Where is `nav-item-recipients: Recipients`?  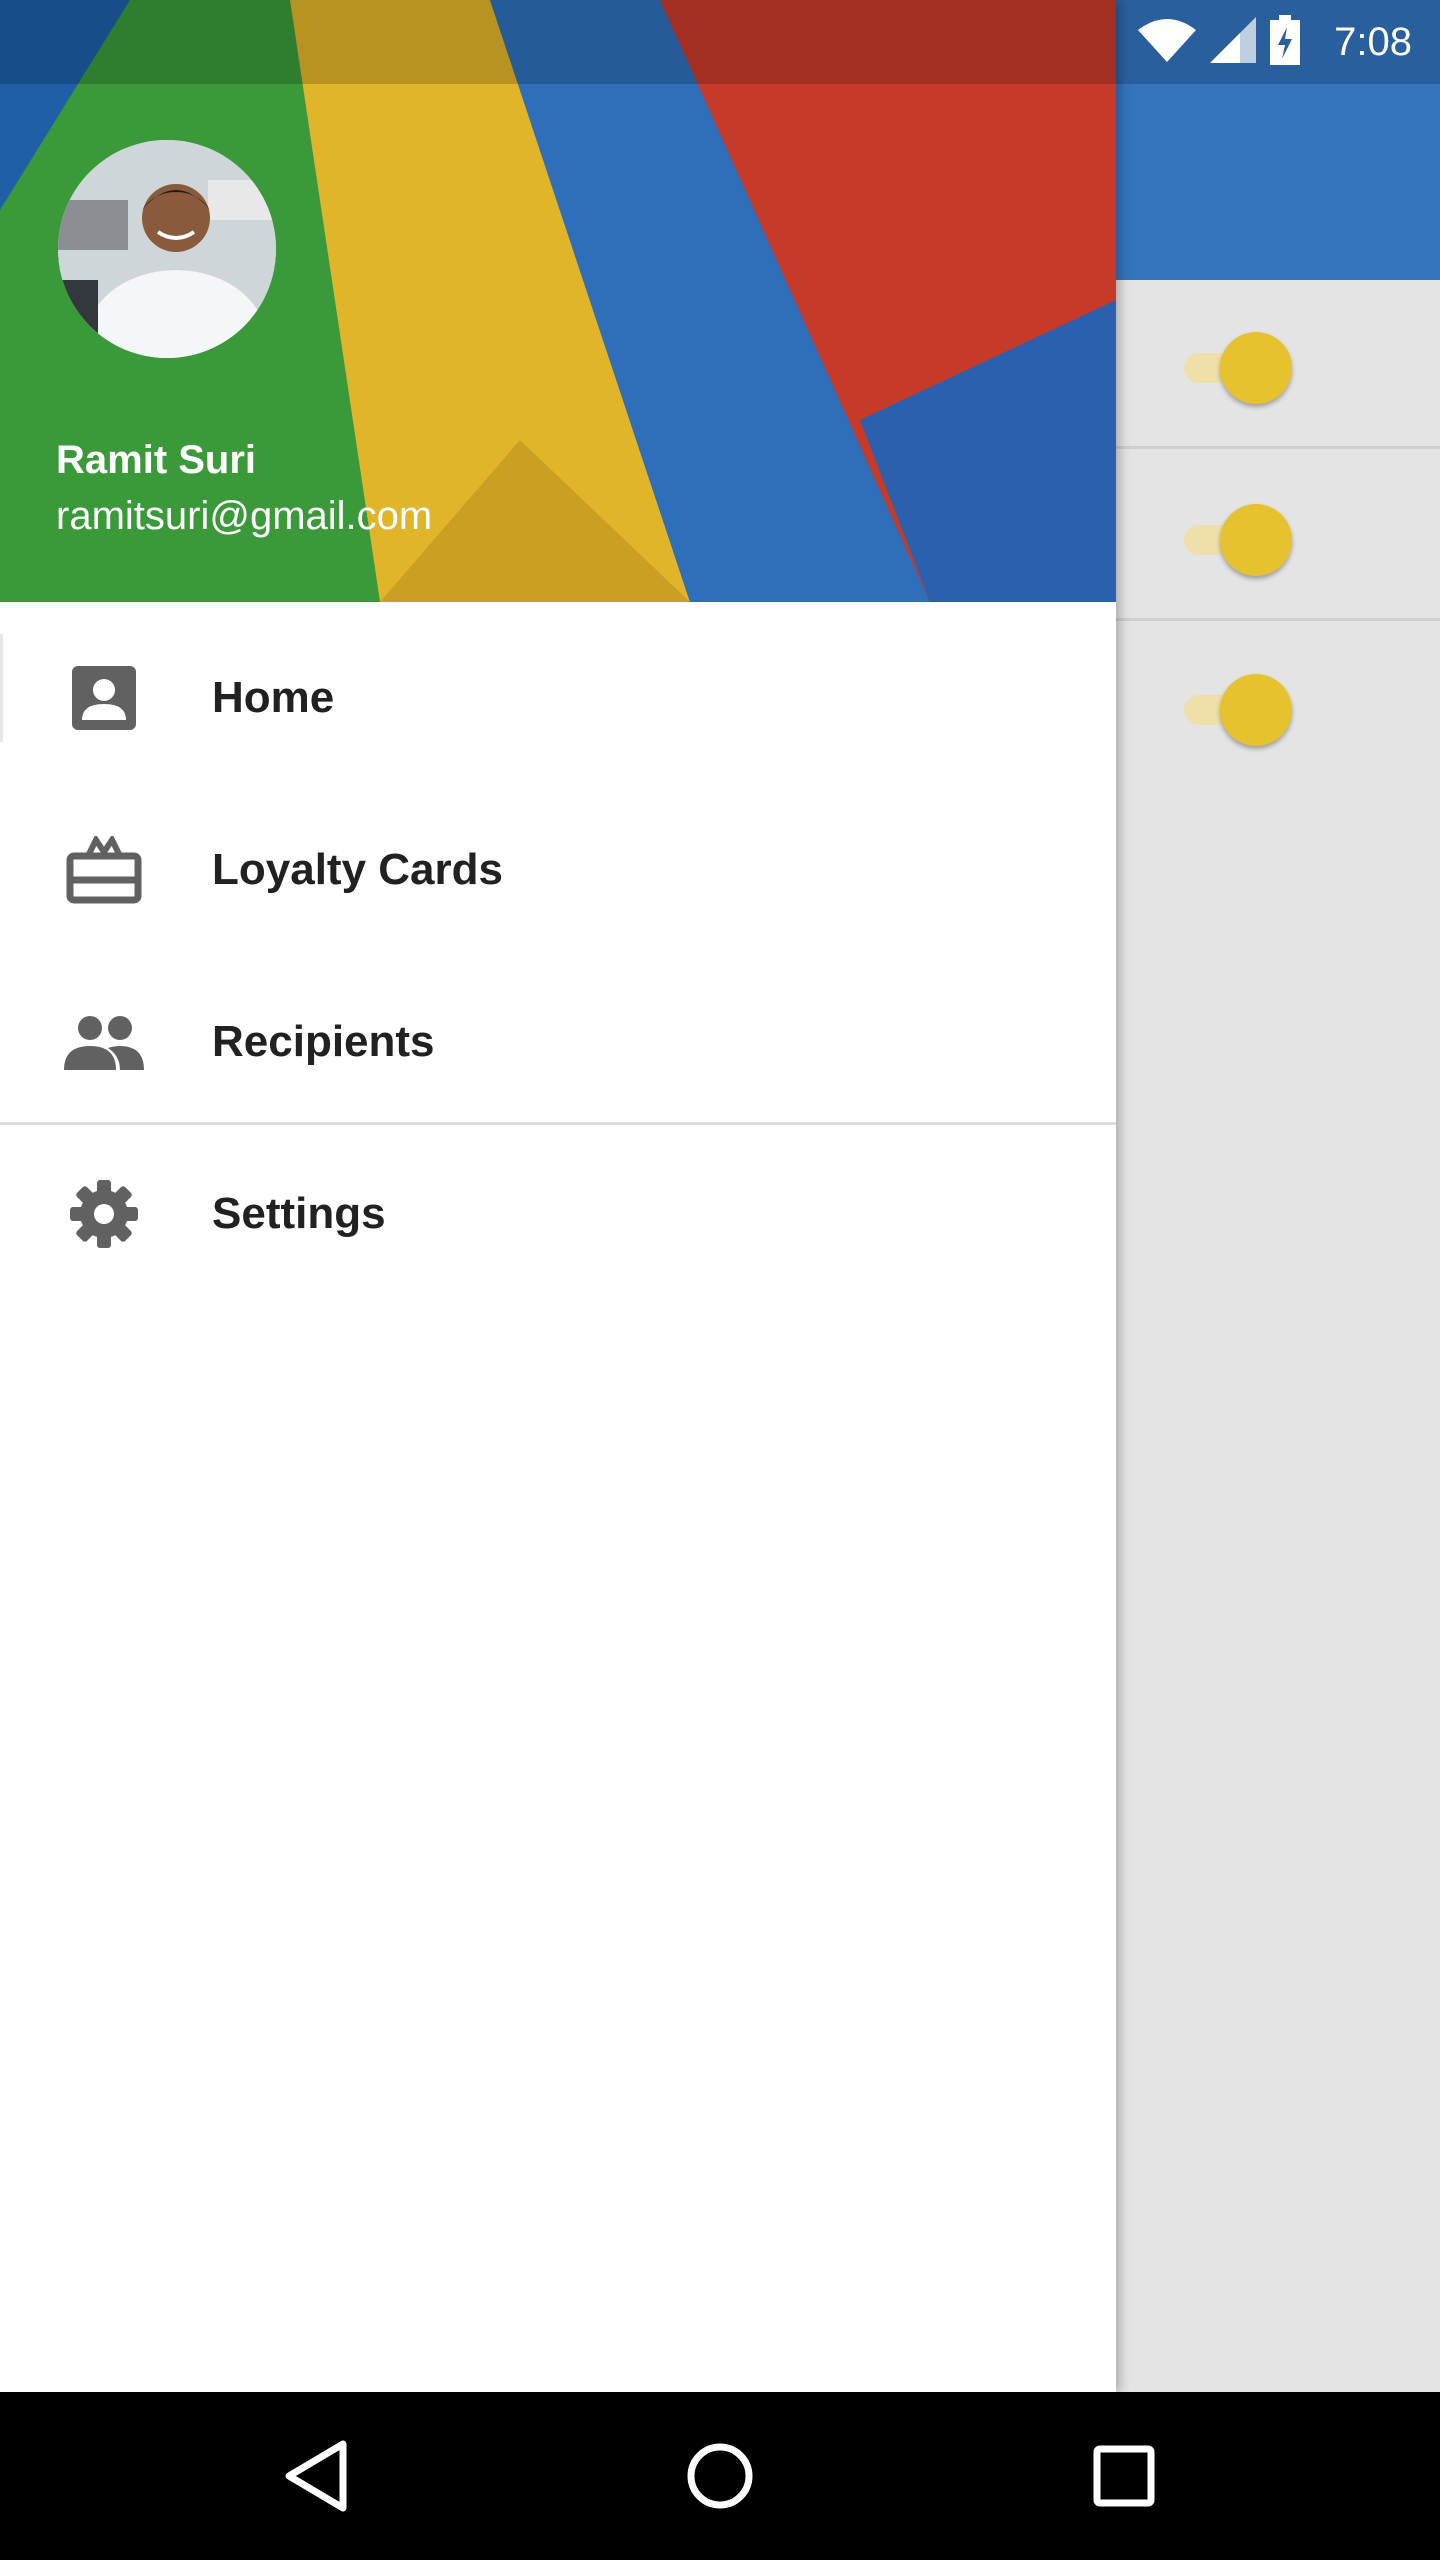
nav-item-recipients: Recipients is located at coordinates (558, 1042).